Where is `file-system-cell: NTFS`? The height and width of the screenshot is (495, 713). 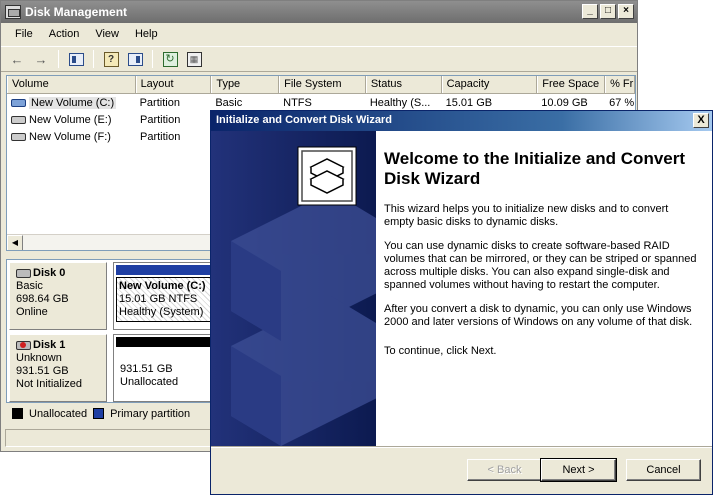
file-system-cell: NTFS is located at coordinates (297, 102).